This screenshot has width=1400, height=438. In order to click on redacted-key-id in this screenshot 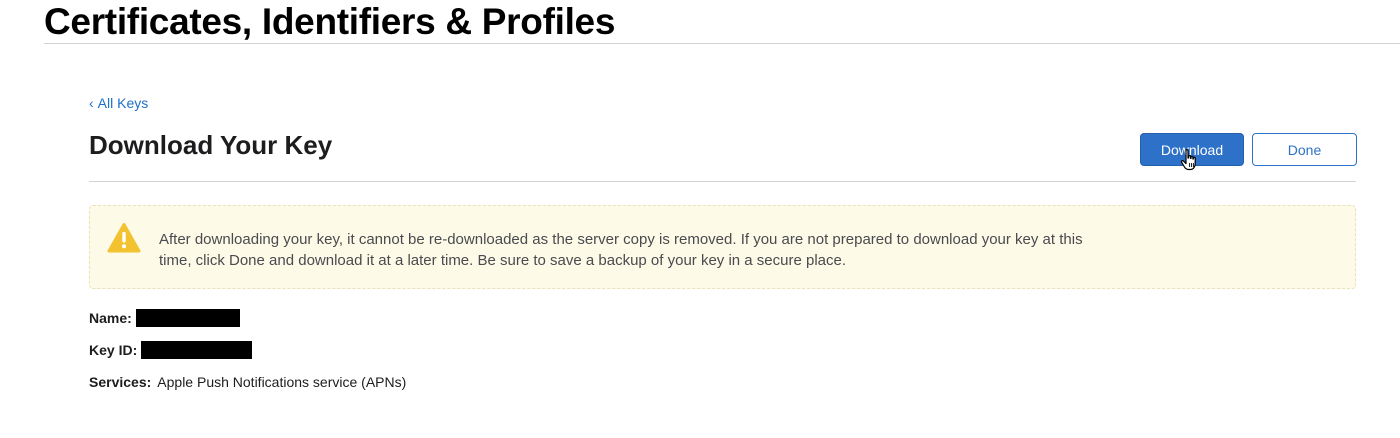, I will do `click(197, 350)`.